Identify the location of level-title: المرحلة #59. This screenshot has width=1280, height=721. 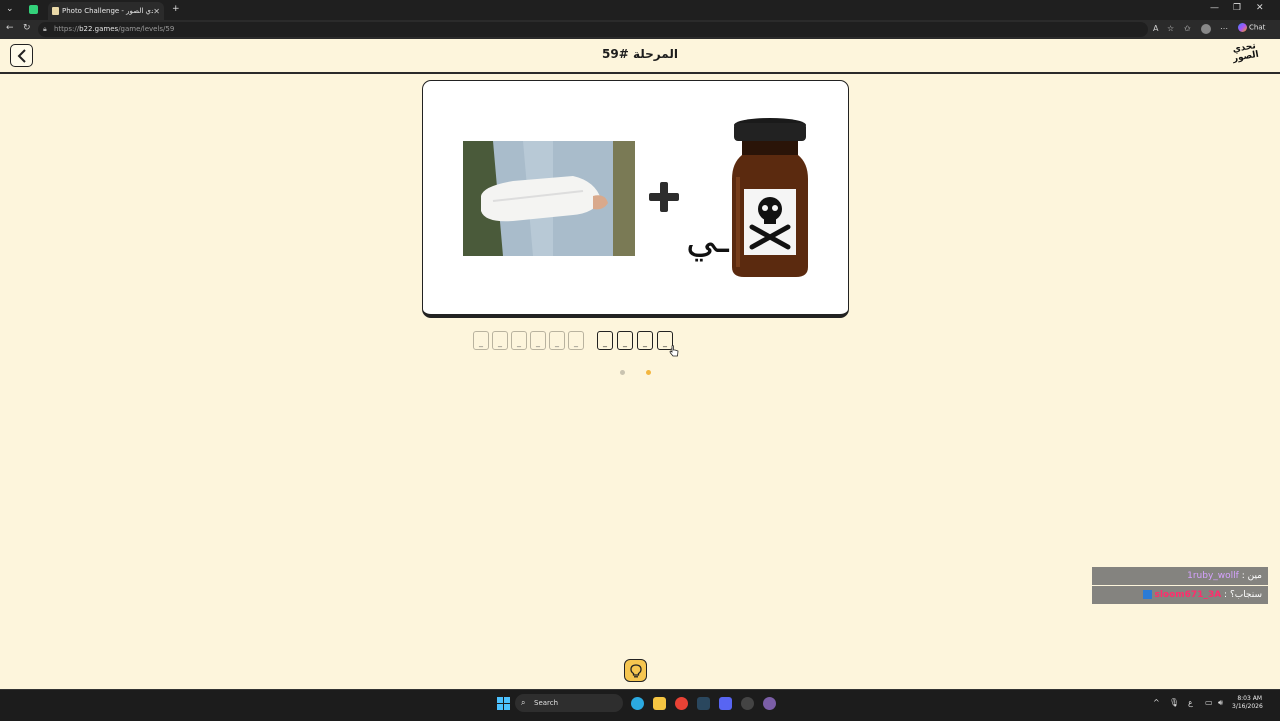
(640, 54).